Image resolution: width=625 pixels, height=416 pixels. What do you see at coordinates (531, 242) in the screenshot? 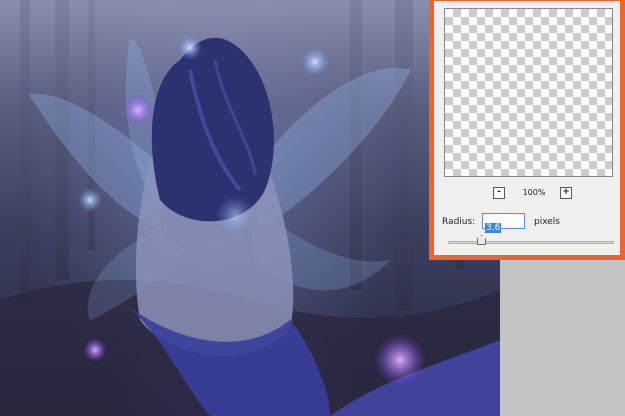
I see `radius-slider-track` at bounding box center [531, 242].